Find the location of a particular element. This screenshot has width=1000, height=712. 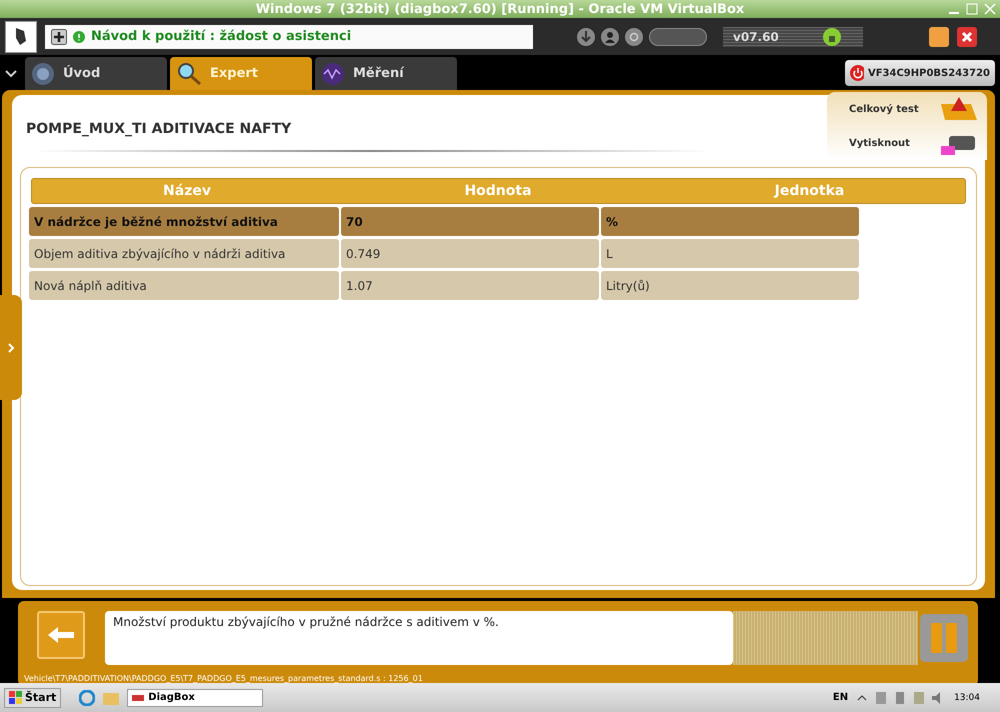

table-cell: Objem aditiva zbývajícího v nádrži aditiva is located at coordinates (184, 253).